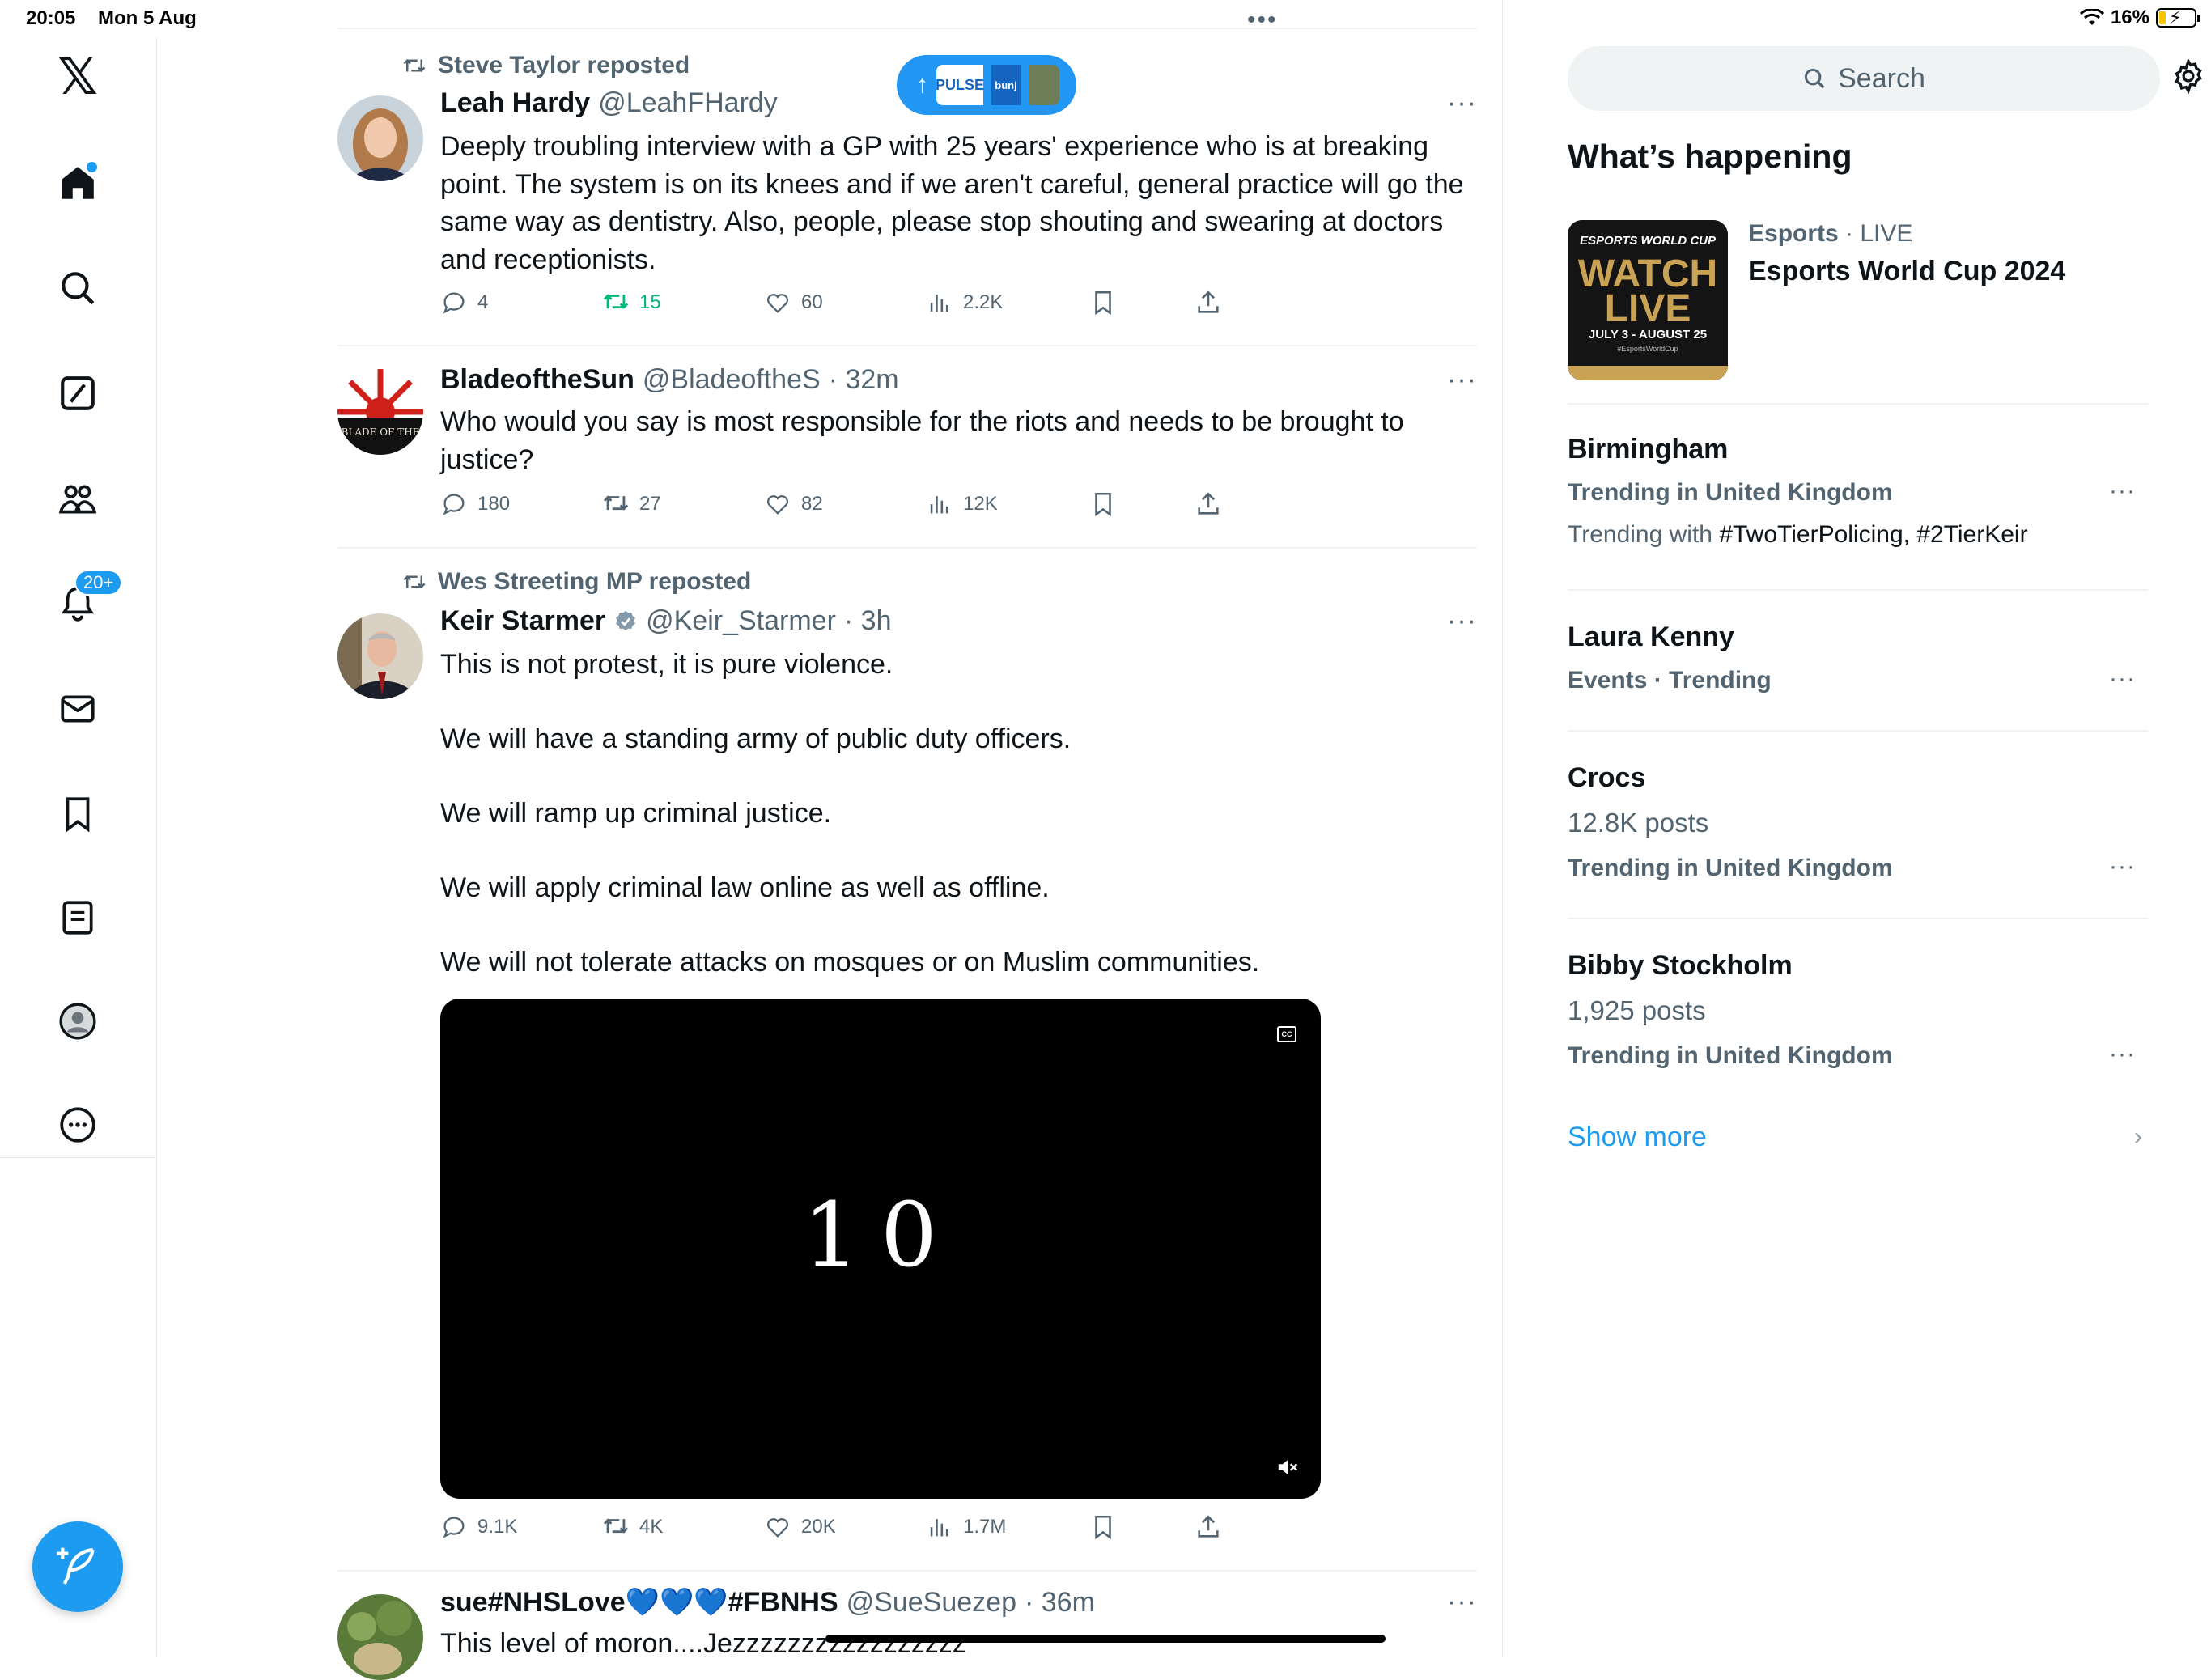 The height and width of the screenshot is (1680, 2211). I want to click on trend-title: Esports World Cup 2024, so click(1907, 271).